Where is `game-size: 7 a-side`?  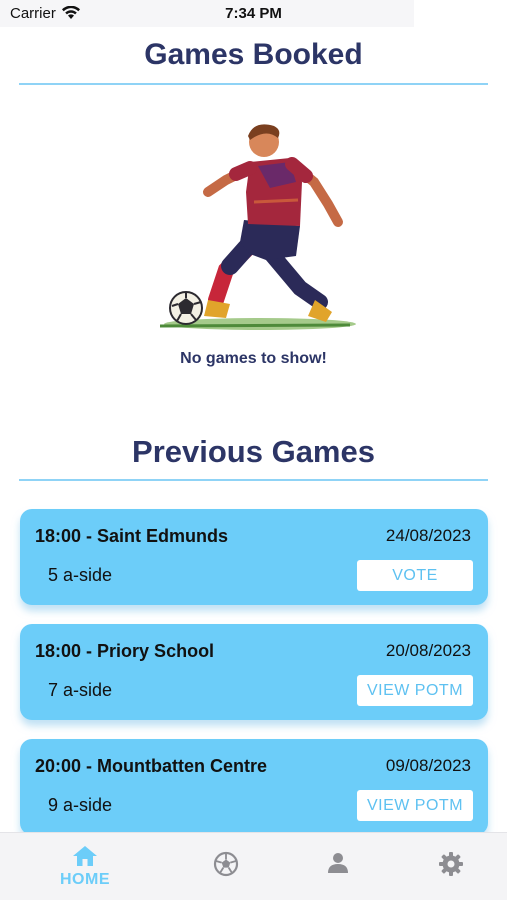
game-size: 7 a-side is located at coordinates (80, 690).